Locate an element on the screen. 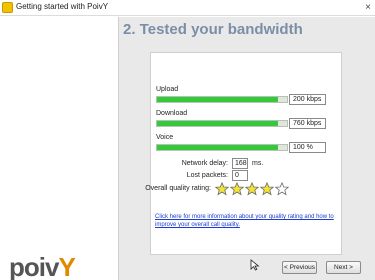 The width and height of the screenshot is (375, 280). previous-button: < Previous is located at coordinates (299, 267).